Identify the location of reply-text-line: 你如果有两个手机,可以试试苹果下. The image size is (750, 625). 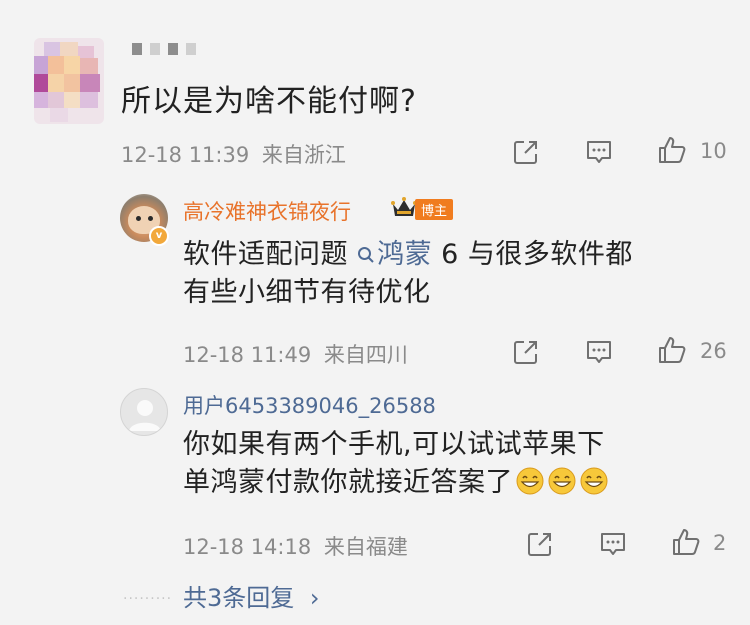
(394, 444).